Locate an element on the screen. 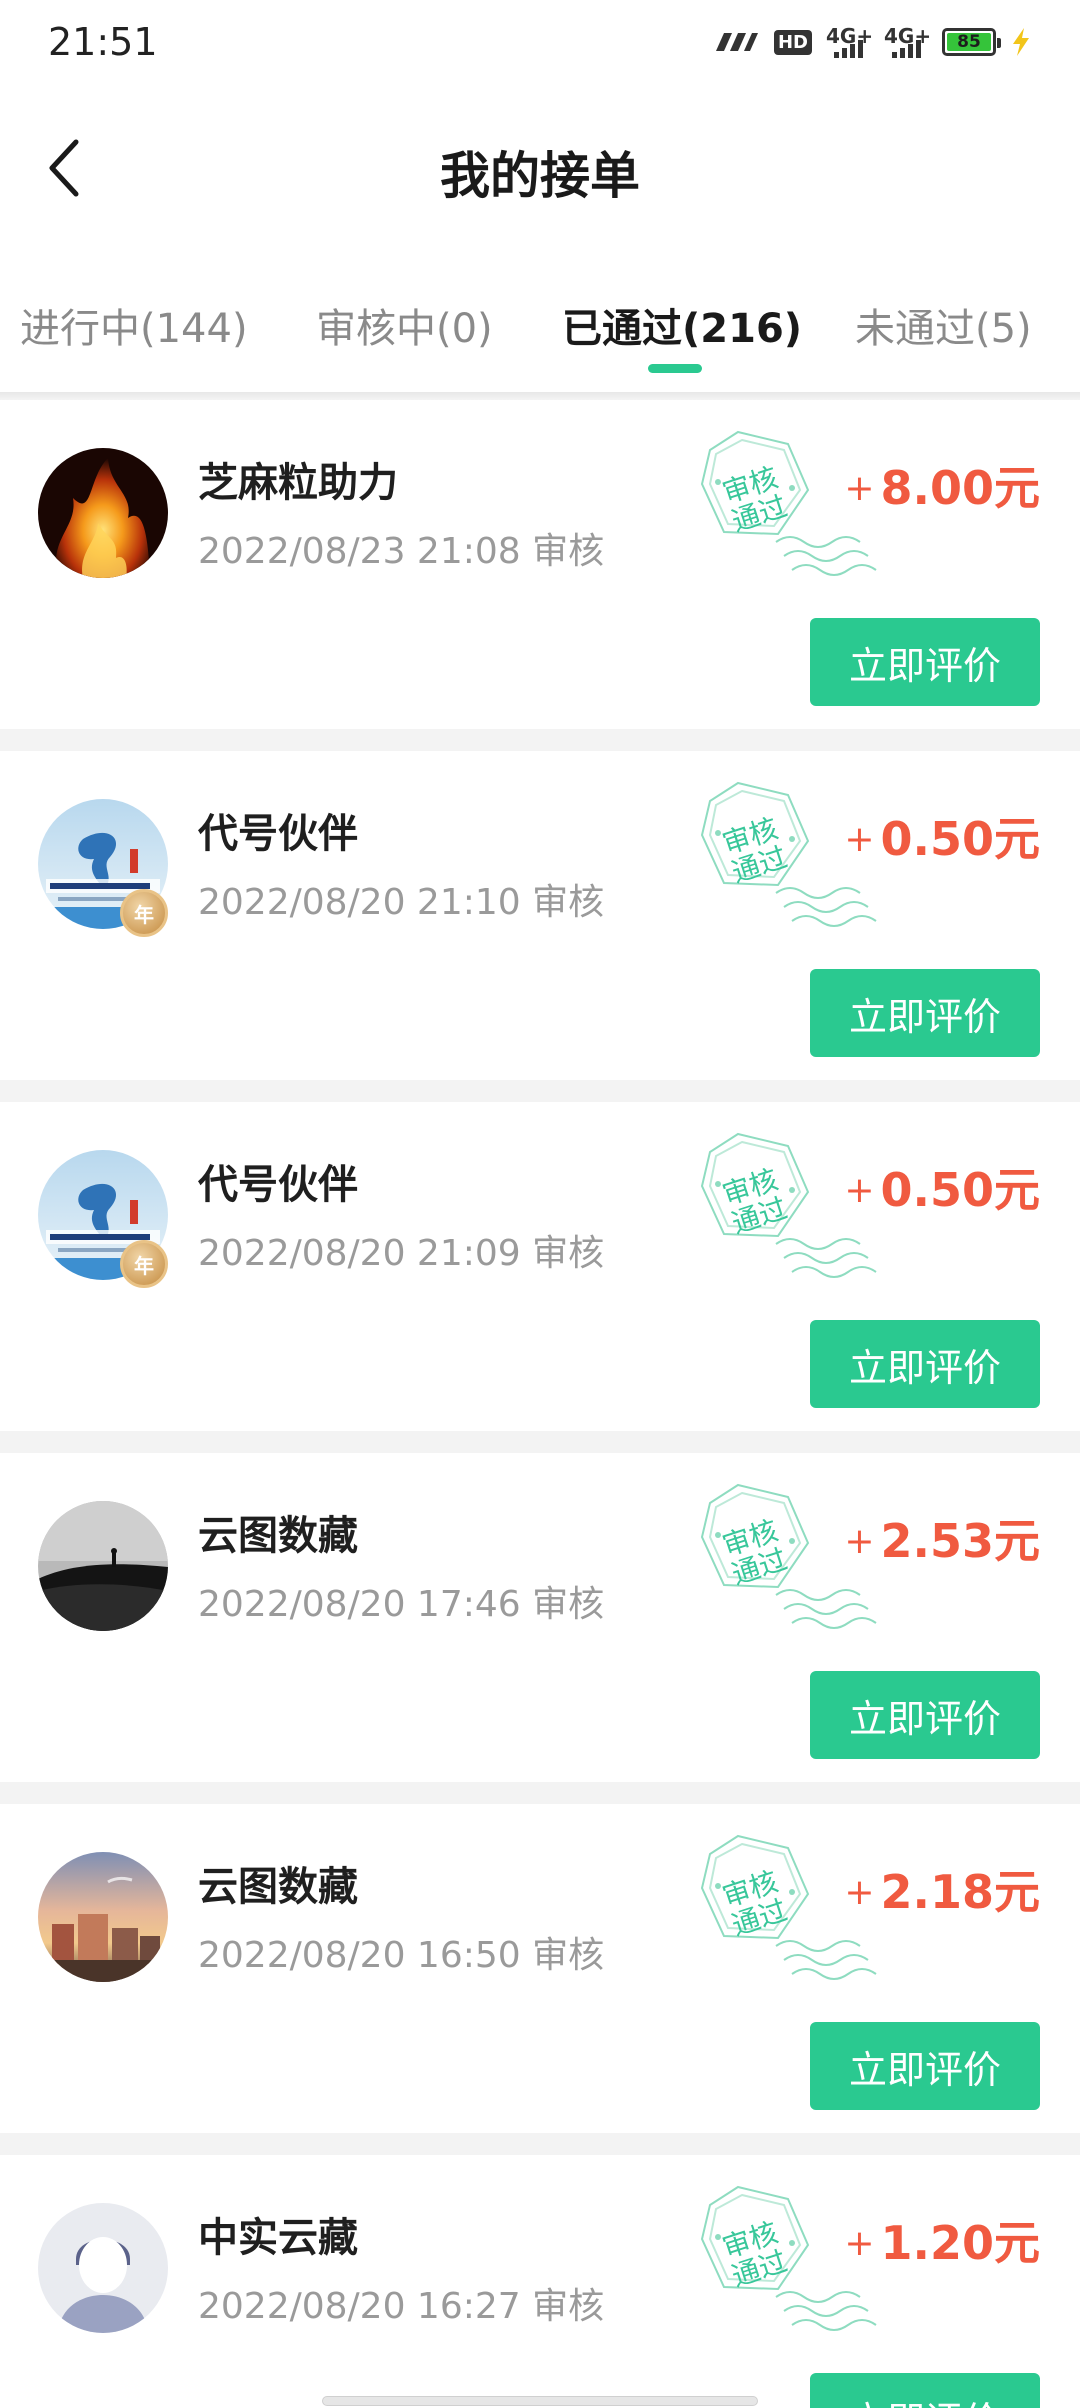  hd-icon: HD is located at coordinates (792, 42).